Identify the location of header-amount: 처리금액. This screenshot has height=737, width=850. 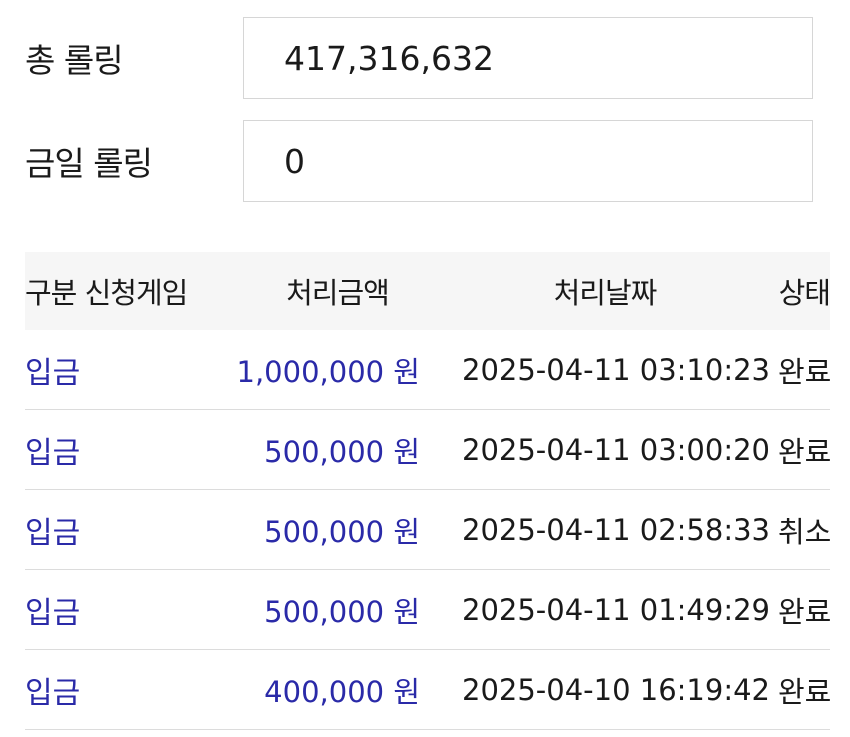
(338, 293).